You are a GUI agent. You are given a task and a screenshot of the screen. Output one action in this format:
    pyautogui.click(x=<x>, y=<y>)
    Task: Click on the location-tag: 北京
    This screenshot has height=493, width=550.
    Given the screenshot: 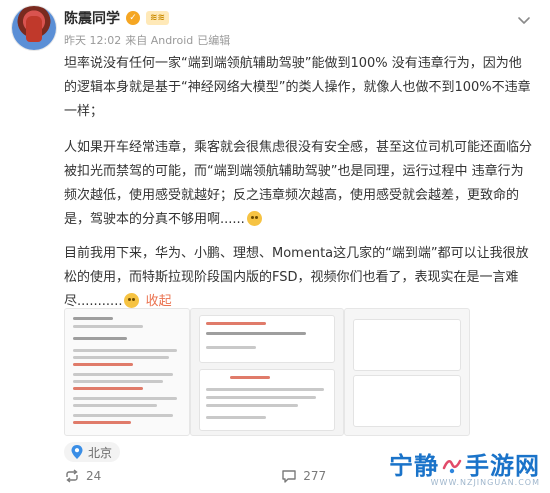 What is the action you would take?
    pyautogui.click(x=92, y=452)
    